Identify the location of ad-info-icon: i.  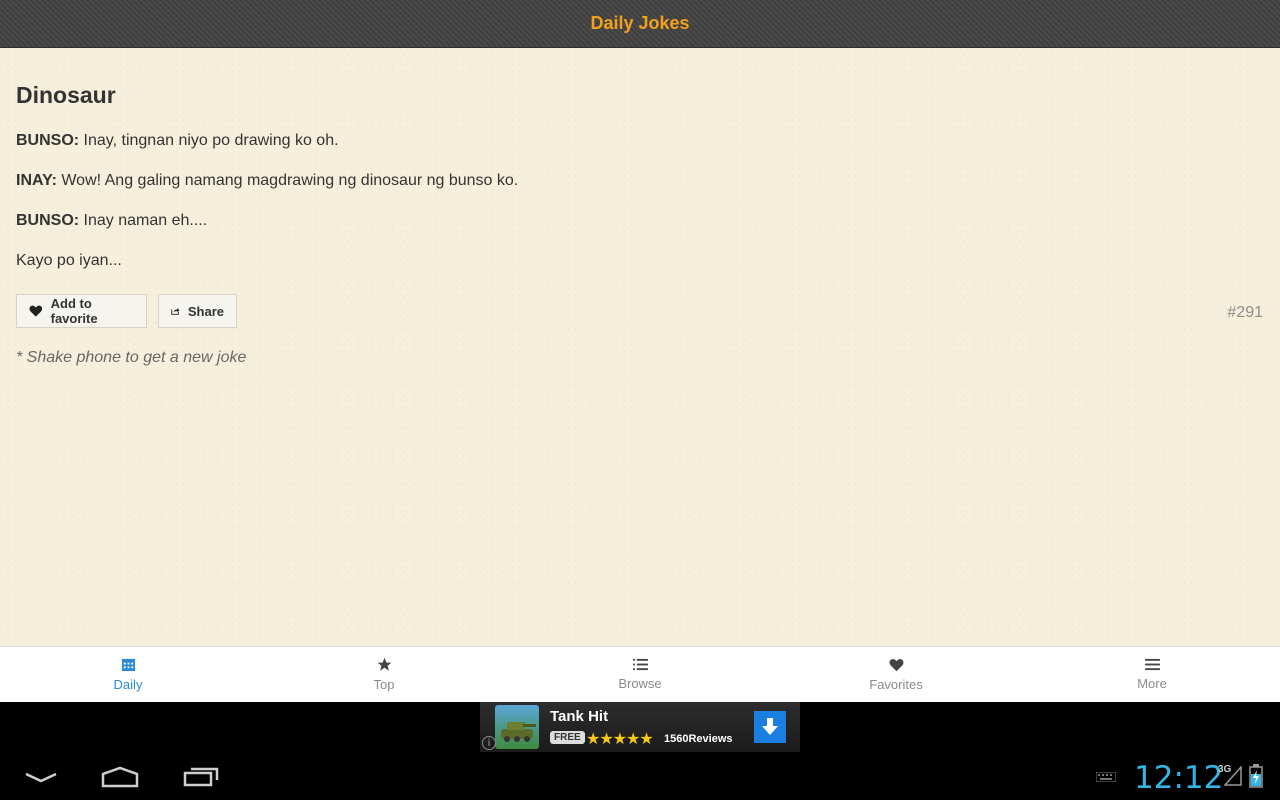
(489, 743).